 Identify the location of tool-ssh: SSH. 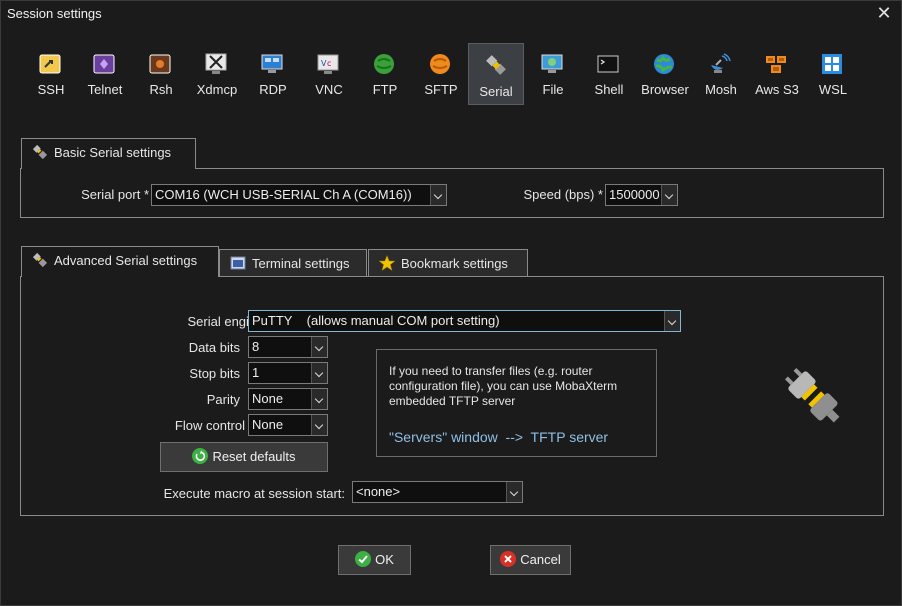
(51, 74).